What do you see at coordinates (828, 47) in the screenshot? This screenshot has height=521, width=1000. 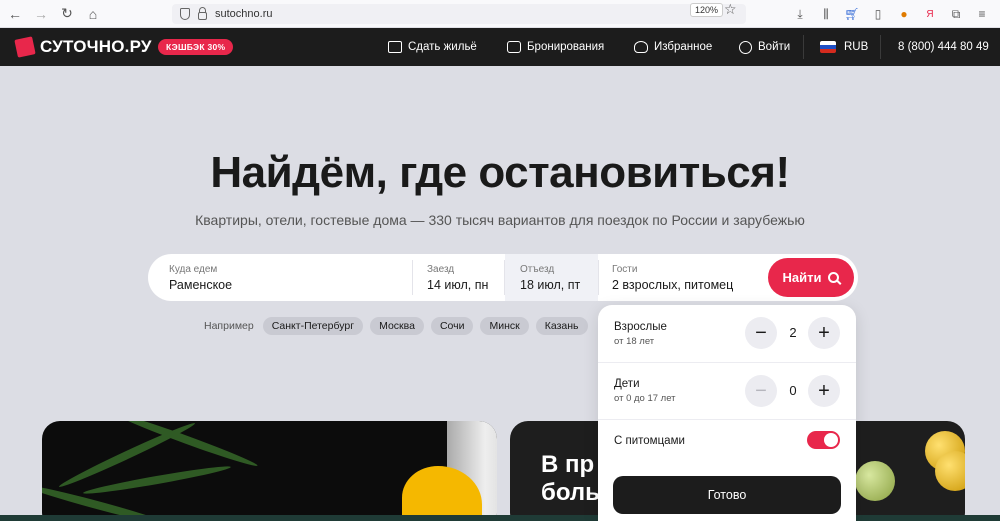 I see `russia-flag-icon` at bounding box center [828, 47].